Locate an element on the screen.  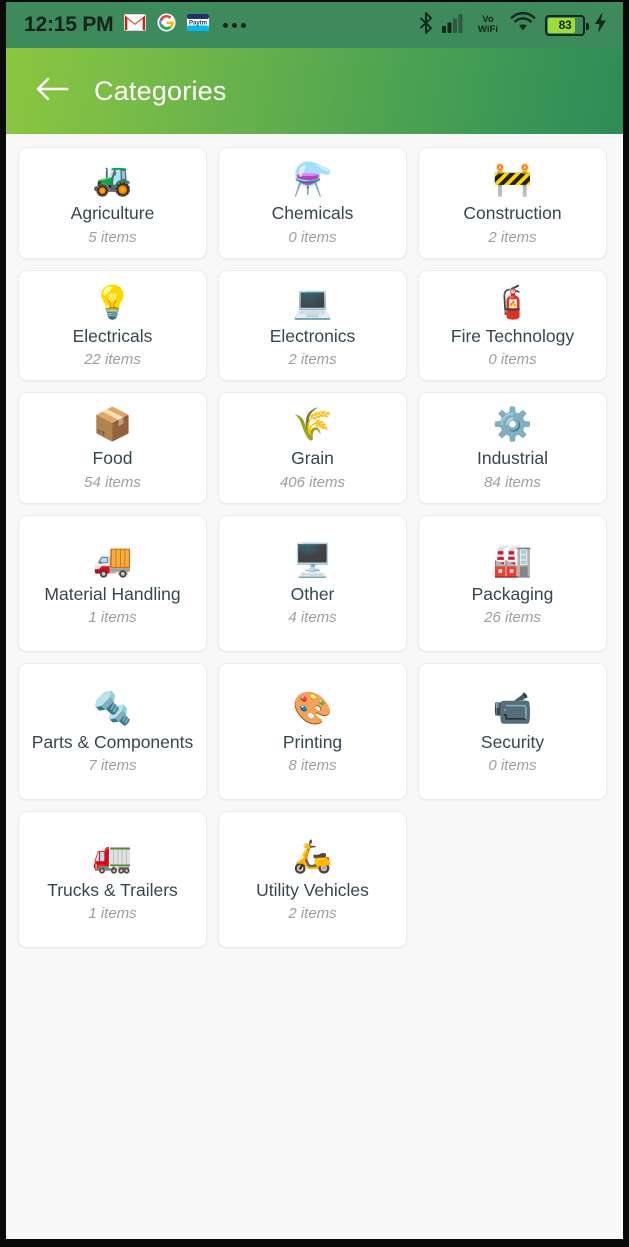
category-name: Chemicals is located at coordinates (312, 213).